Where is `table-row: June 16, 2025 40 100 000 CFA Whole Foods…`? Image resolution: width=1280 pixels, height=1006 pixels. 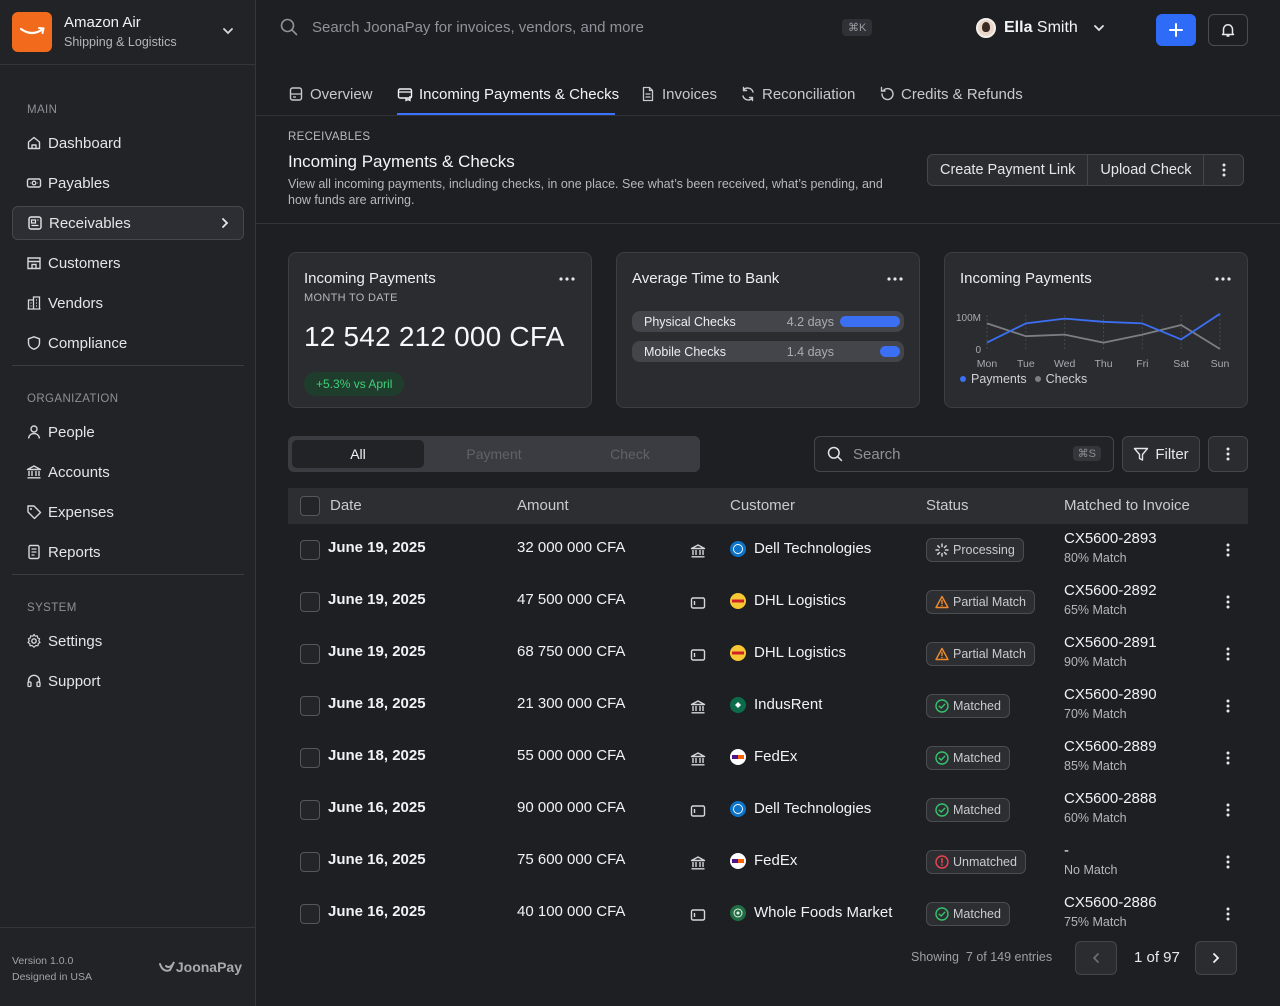 table-row: June 16, 2025 40 100 000 CFA Whole Foods… is located at coordinates (768, 914).